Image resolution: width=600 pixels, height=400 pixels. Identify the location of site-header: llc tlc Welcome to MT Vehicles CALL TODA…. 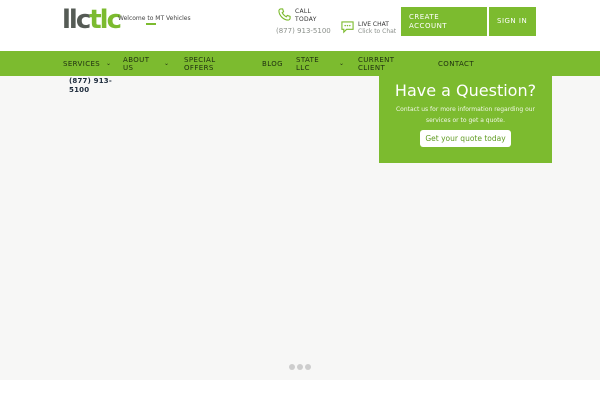
(300, 25).